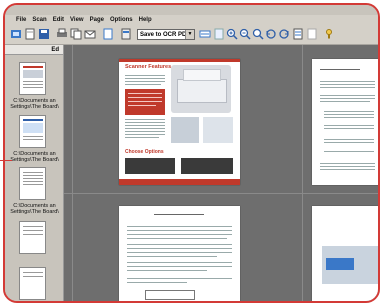 The height and width of the screenshot is (305, 382). I want to click on page-heading: Scanner Features, so click(148, 67).